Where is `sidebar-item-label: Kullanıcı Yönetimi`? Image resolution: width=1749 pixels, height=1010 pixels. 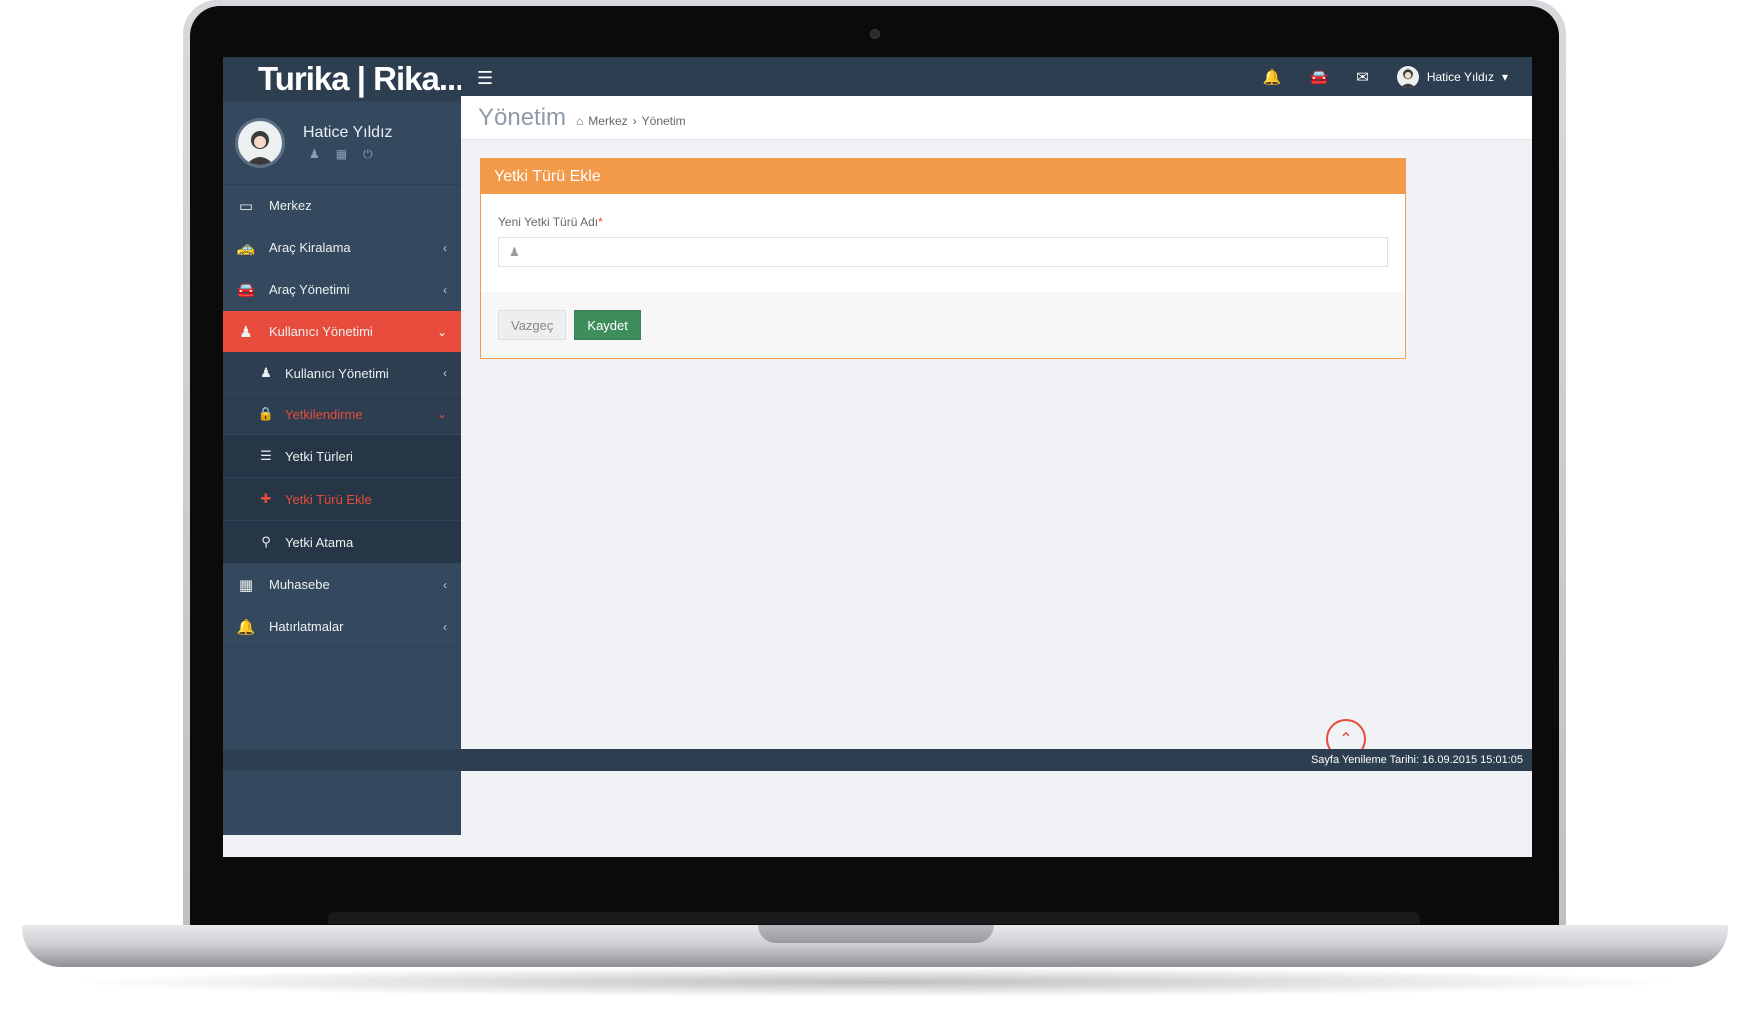
sidebar-item-label: Kullanıcı Yönetimi is located at coordinates (321, 331).